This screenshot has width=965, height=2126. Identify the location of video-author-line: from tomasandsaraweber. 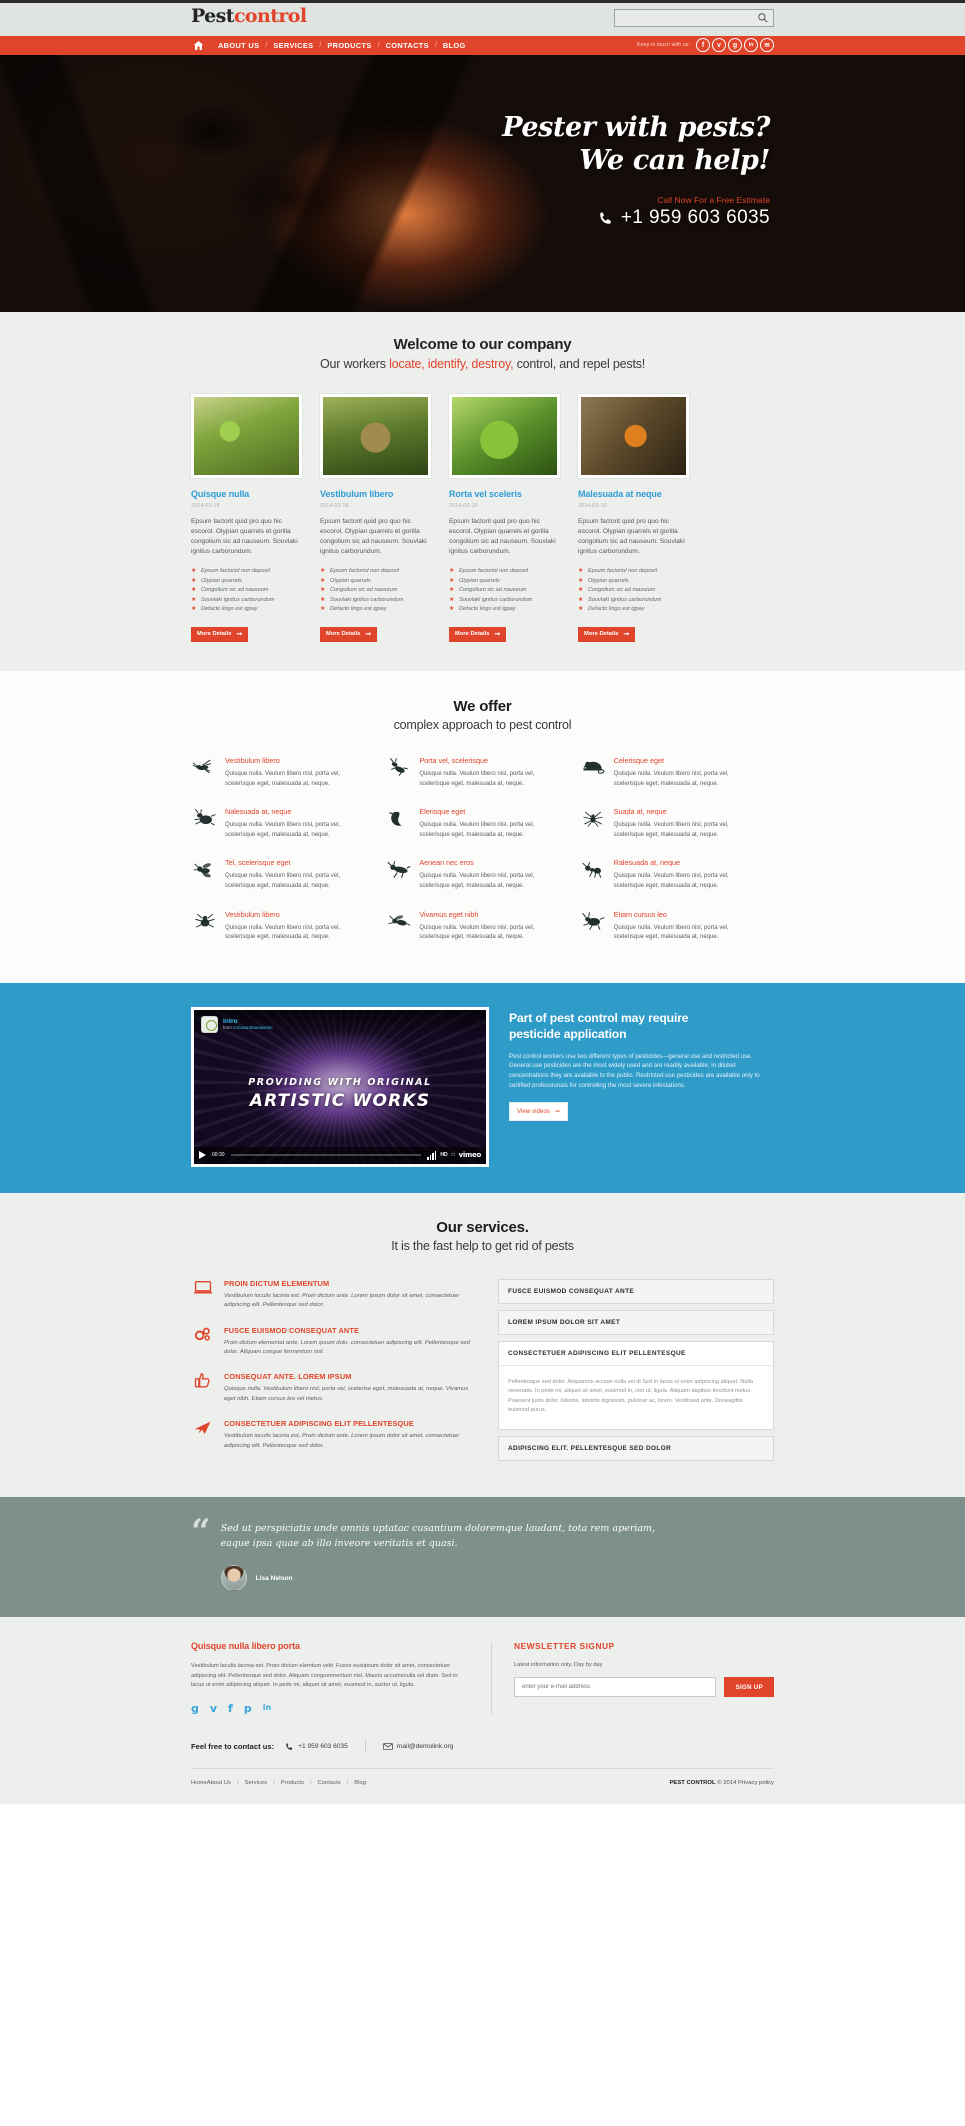
(248, 1027).